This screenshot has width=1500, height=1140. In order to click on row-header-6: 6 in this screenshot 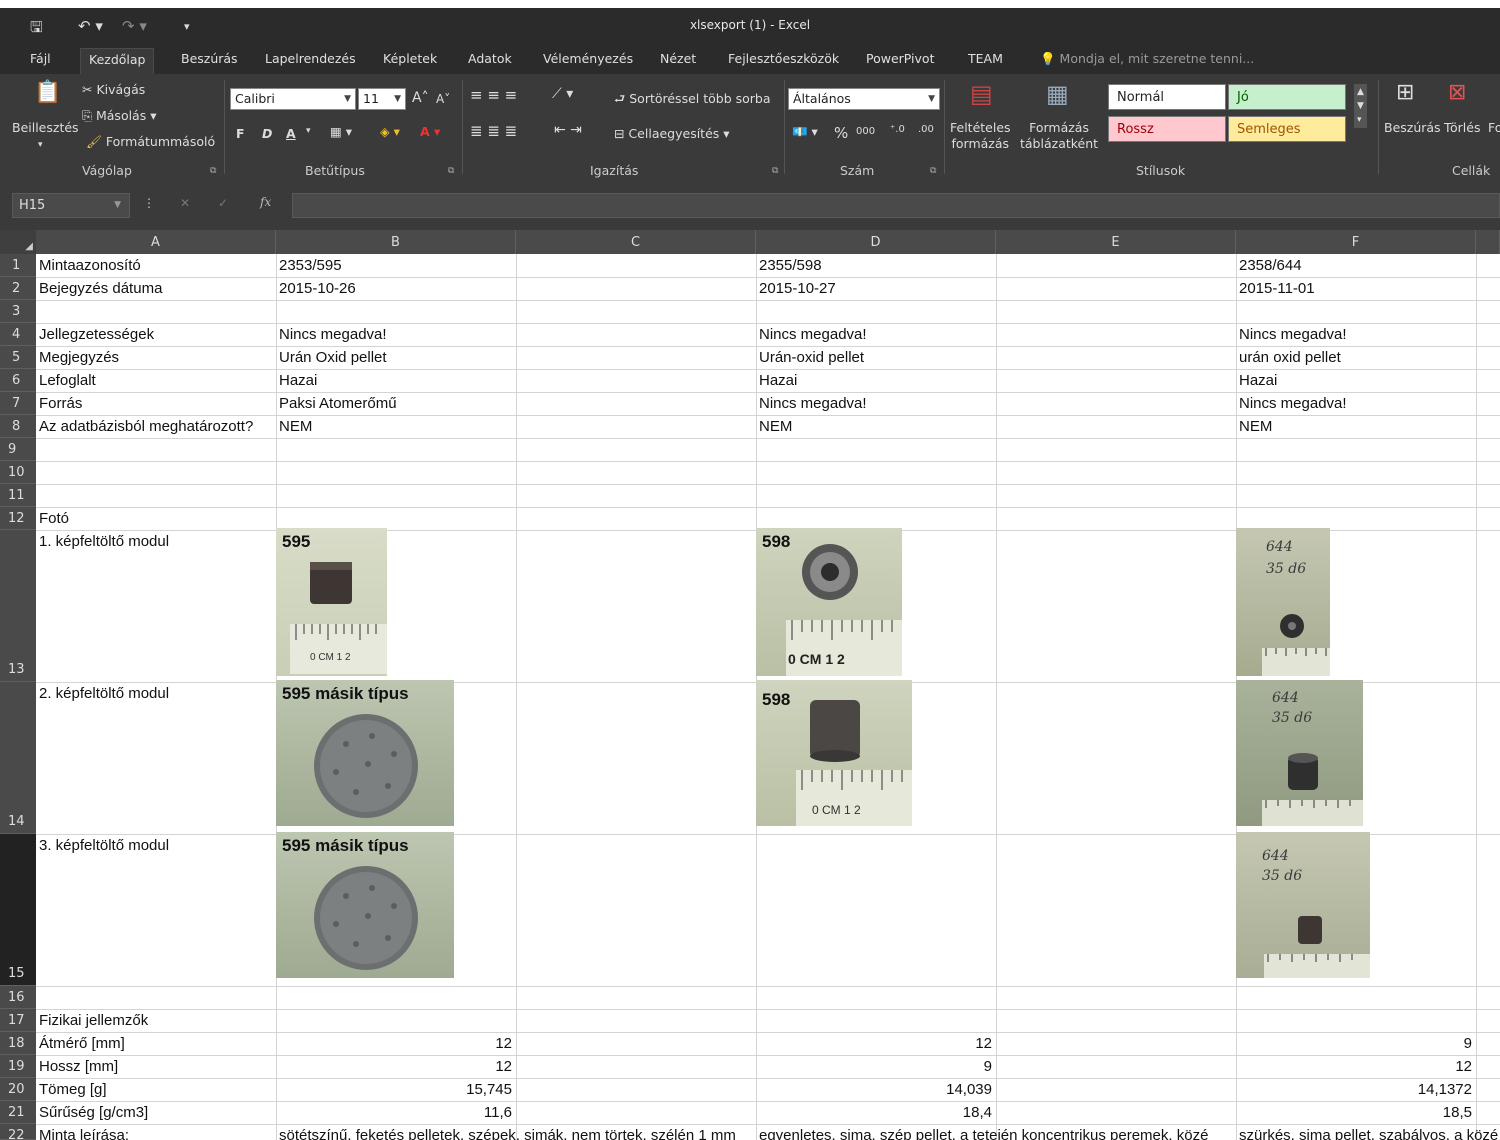, I will do `click(18, 380)`.